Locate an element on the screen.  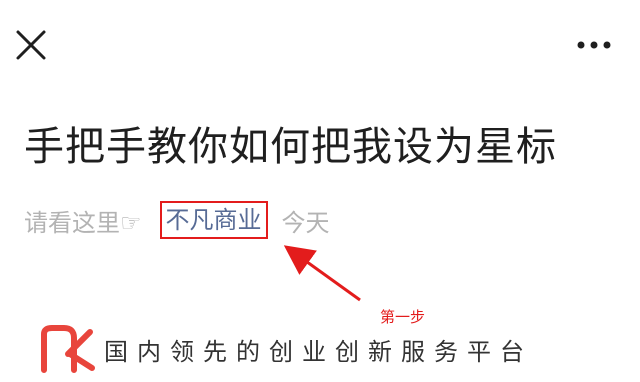
publish-date: 今天 is located at coordinates (305, 222).